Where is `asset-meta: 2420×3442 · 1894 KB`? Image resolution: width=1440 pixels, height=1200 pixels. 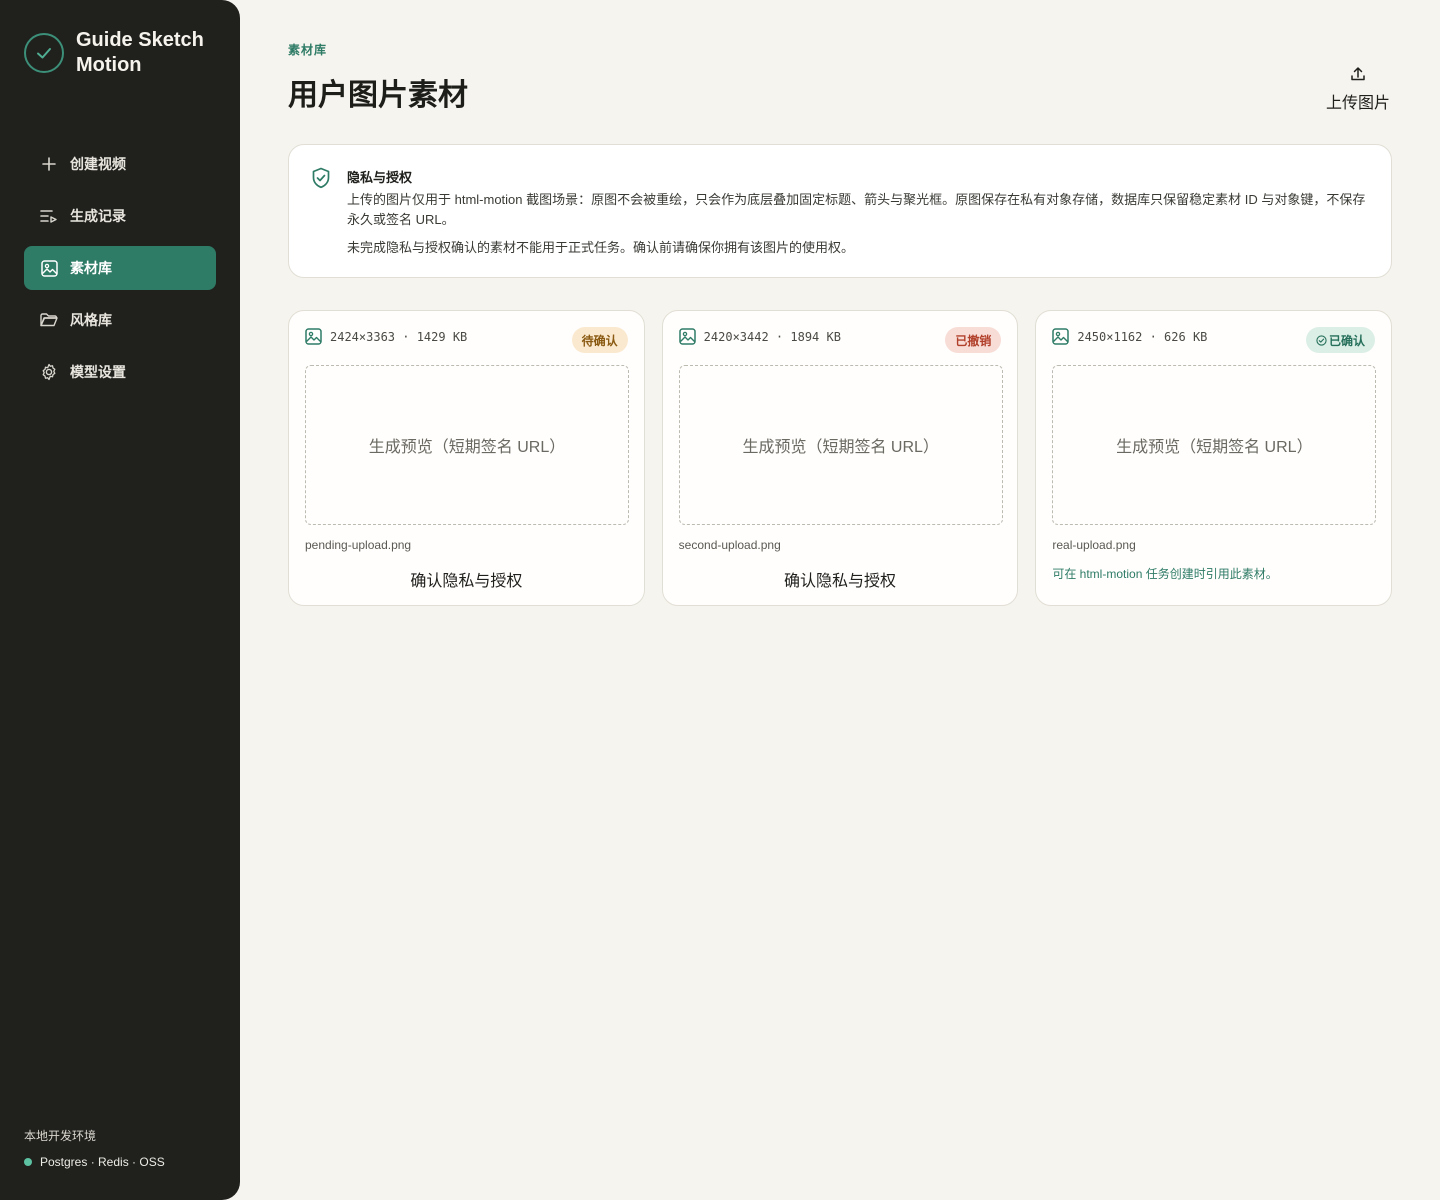 asset-meta: 2420×3442 · 1894 KB is located at coordinates (759, 336).